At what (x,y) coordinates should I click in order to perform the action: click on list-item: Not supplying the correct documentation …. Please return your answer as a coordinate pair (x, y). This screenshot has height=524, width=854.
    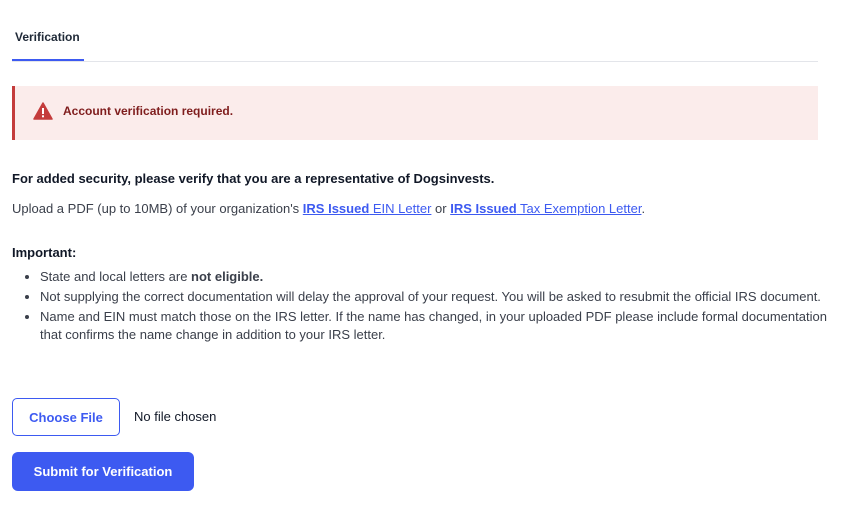
    Looking at the image, I should click on (435, 297).